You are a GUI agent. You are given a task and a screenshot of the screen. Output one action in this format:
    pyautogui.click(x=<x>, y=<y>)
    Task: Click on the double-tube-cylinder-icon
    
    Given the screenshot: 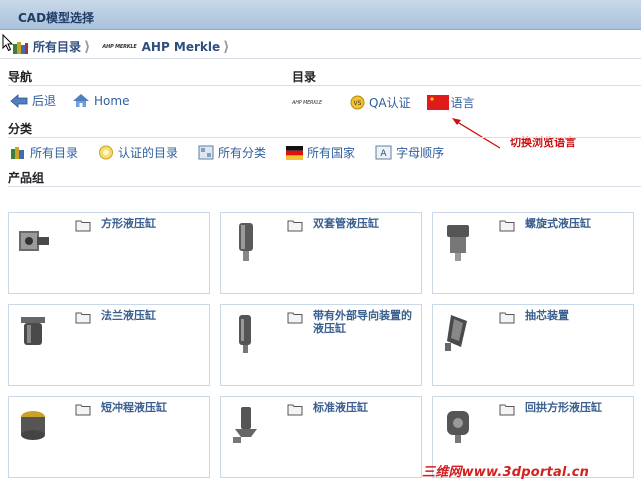 What is the action you would take?
    pyautogui.click(x=246, y=242)
    